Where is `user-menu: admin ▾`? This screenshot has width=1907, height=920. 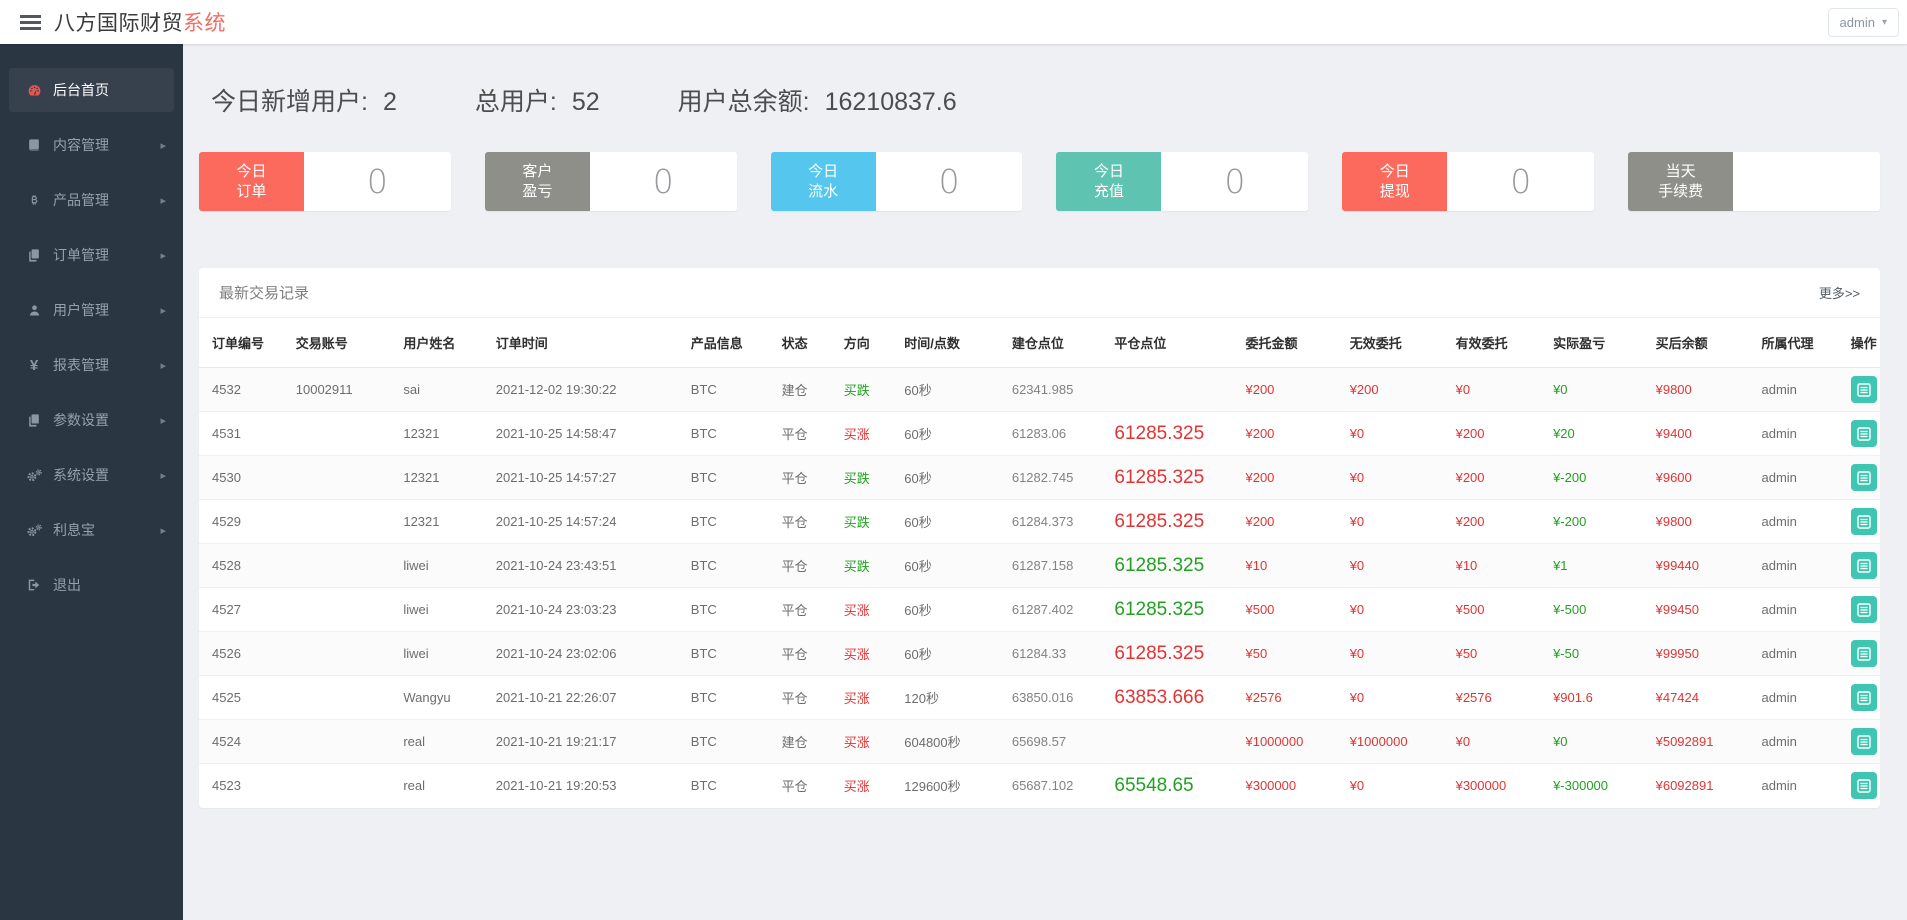 user-menu: admin ▾ is located at coordinates (1863, 22).